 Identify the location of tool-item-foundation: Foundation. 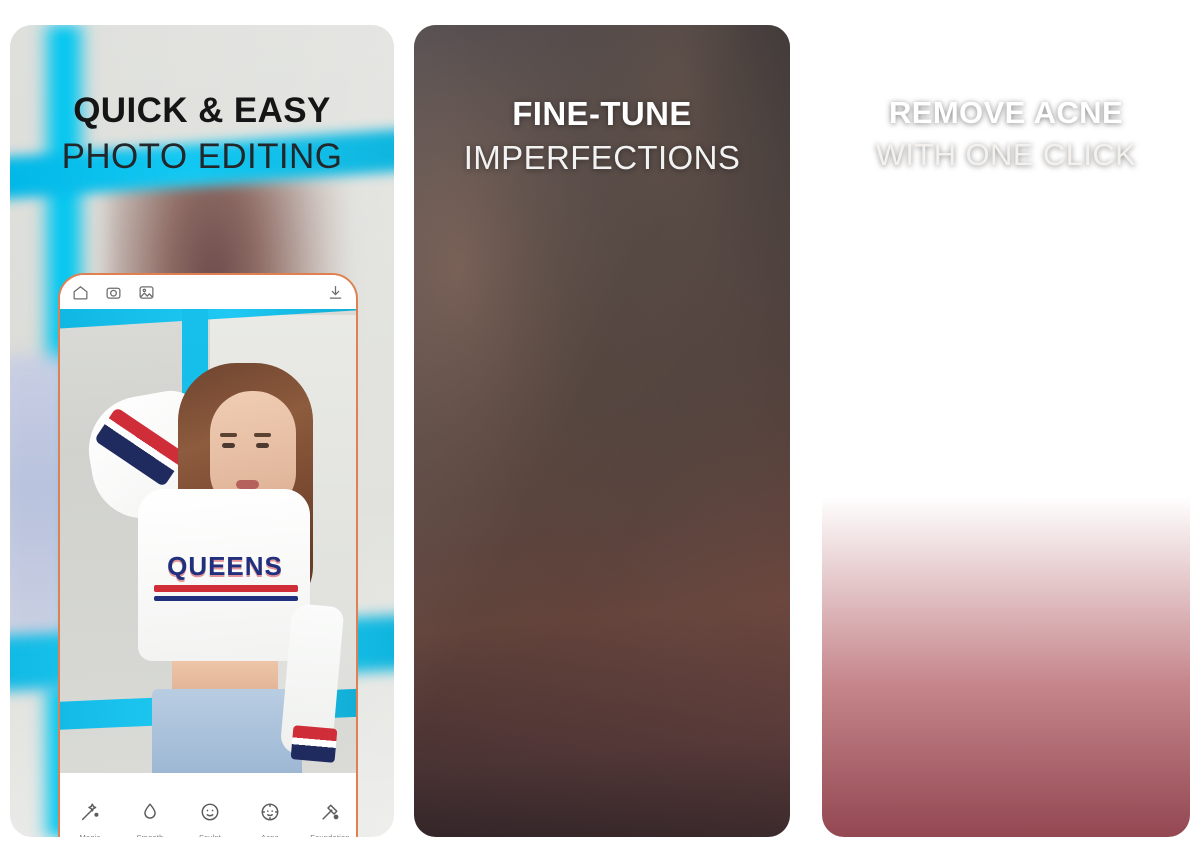
(328, 819).